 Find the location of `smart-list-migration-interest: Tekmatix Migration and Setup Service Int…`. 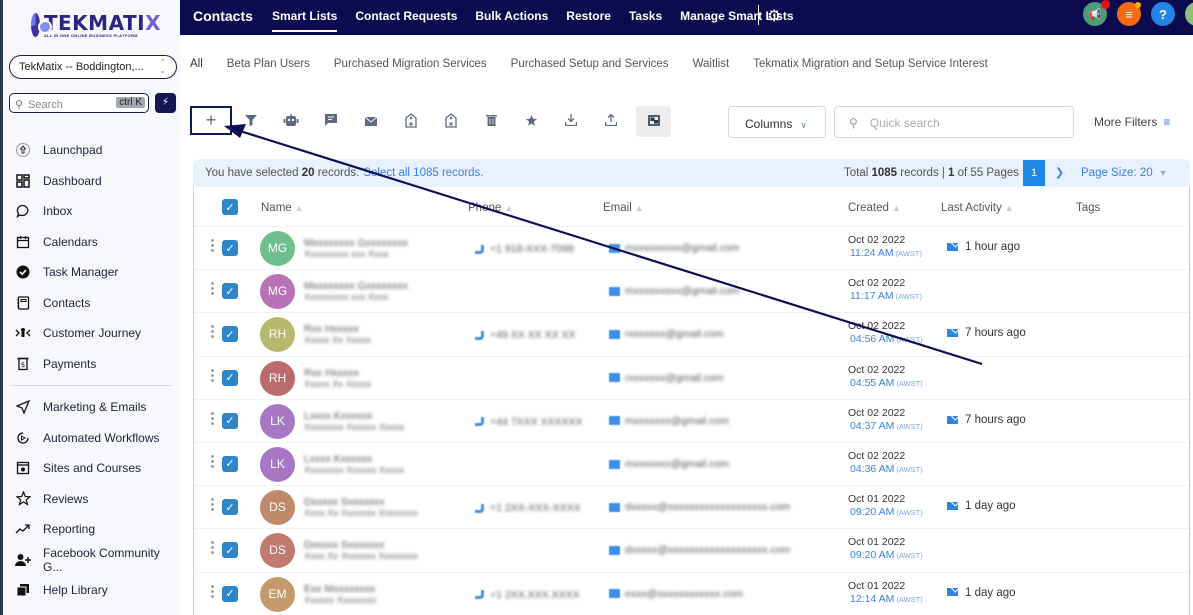

smart-list-migration-interest: Tekmatix Migration and Setup Service Int… is located at coordinates (870, 64).